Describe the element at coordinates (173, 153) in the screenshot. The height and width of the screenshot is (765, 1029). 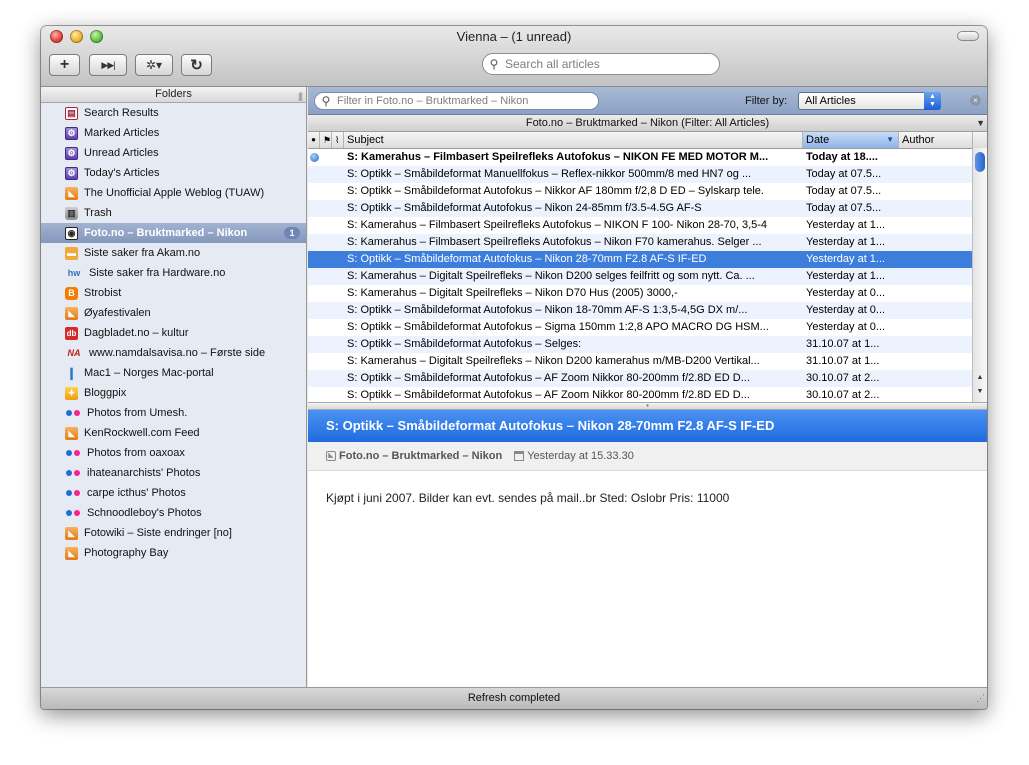
I see `sidebar-item: ⚙ Unread Articles` at that location.